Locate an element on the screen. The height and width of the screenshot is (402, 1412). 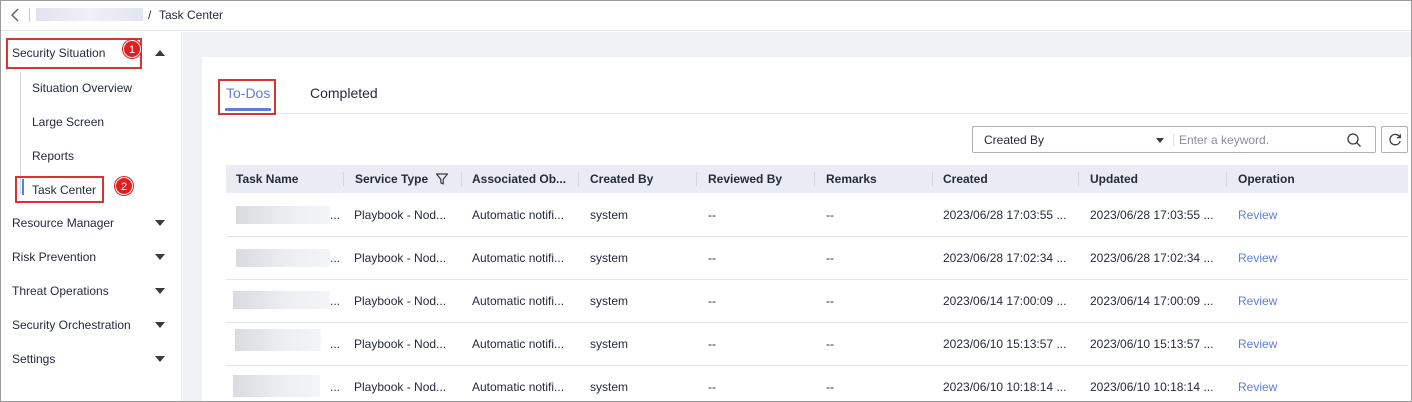
breadcrumb-divider is located at coordinates (29, 15).